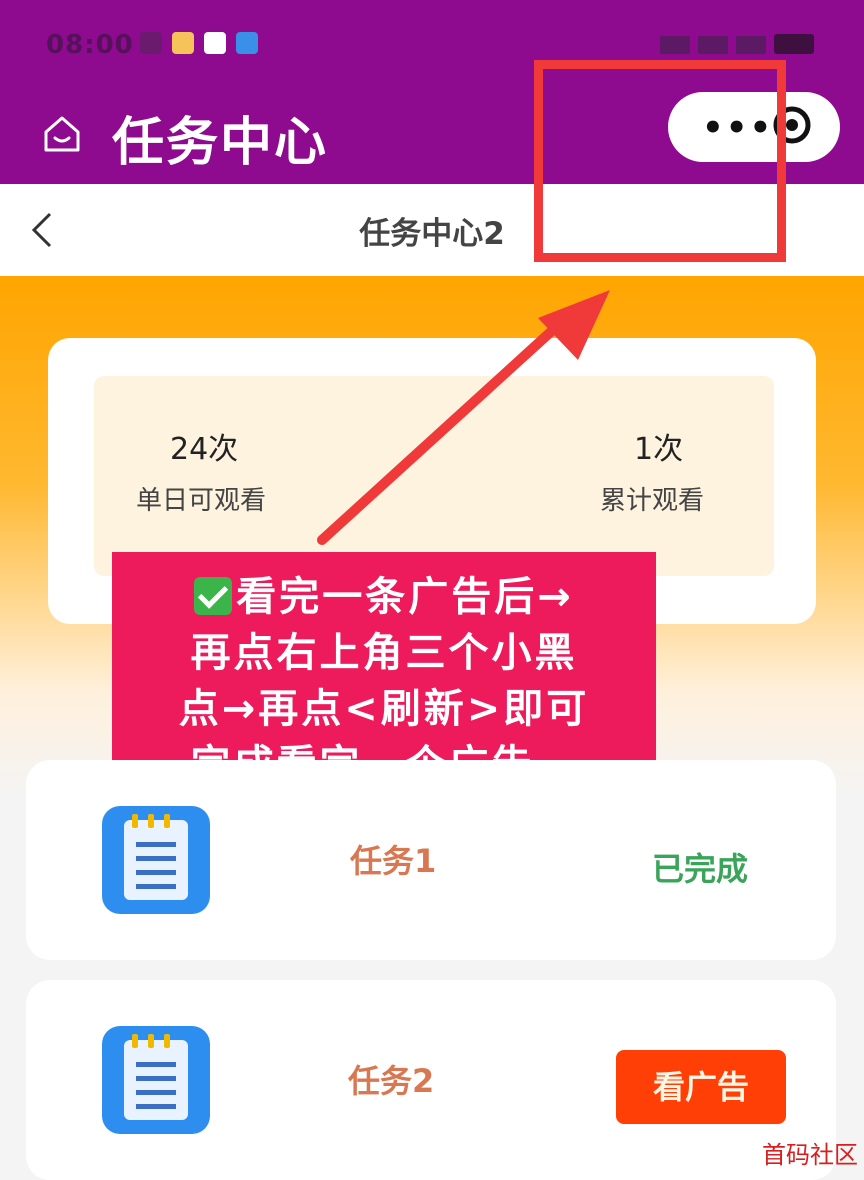 The width and height of the screenshot is (864, 1180). Describe the element at coordinates (384, 593) in the screenshot. I see `instruction-line-1: 看完一条广告后→` at that location.